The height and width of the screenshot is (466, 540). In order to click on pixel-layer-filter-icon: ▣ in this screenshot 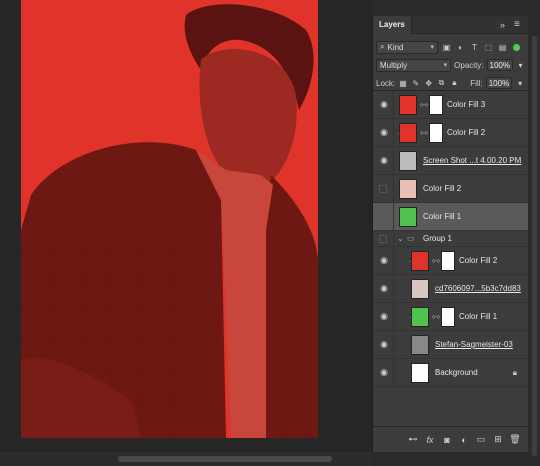, I will do `click(446, 47)`.